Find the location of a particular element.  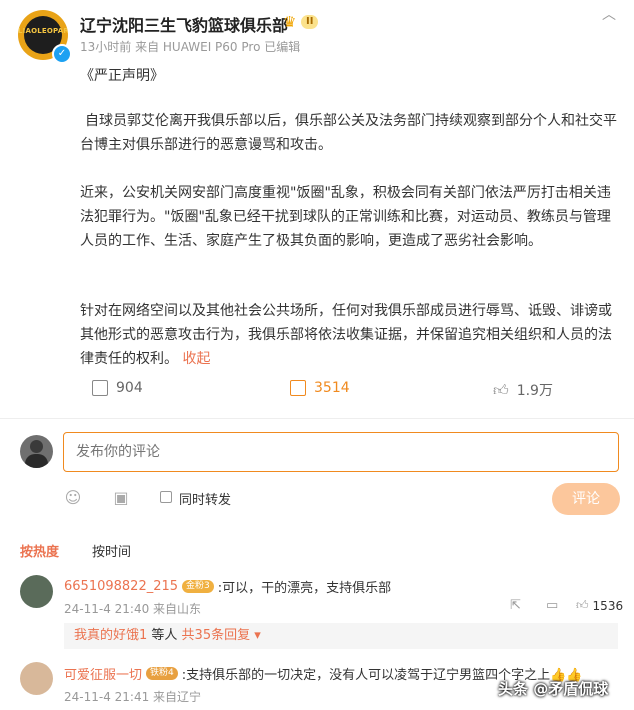

comment-count: 3514 is located at coordinates (332, 388).